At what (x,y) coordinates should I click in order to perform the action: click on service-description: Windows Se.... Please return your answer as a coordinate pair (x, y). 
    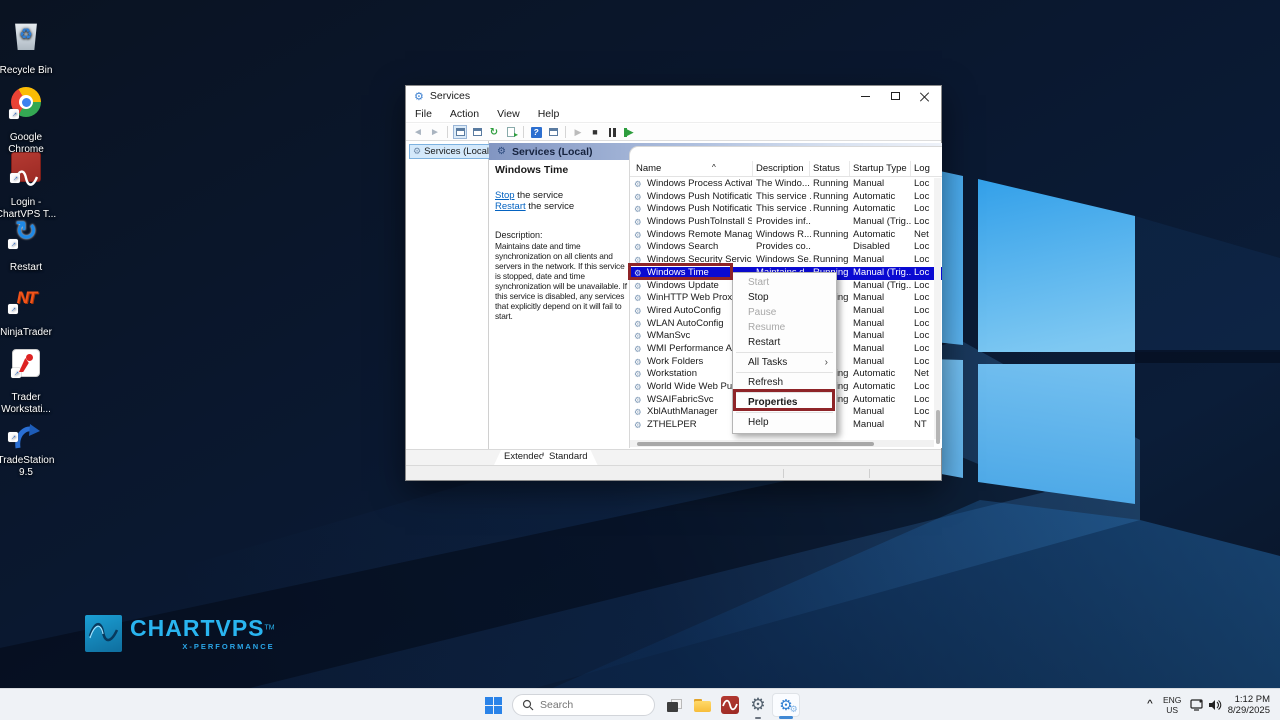
    Looking at the image, I should click on (783, 260).